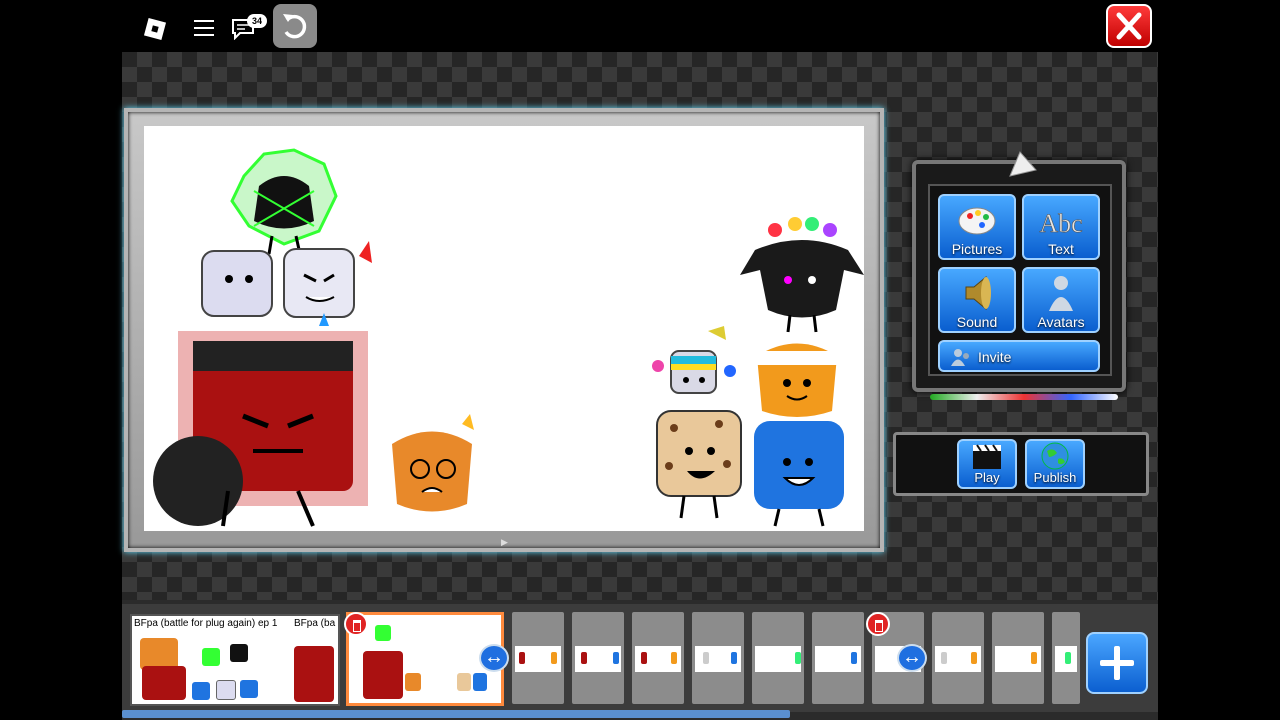  What do you see at coordinates (1023, 164) in the screenshot?
I see `cursor-arrow-icon` at bounding box center [1023, 164].